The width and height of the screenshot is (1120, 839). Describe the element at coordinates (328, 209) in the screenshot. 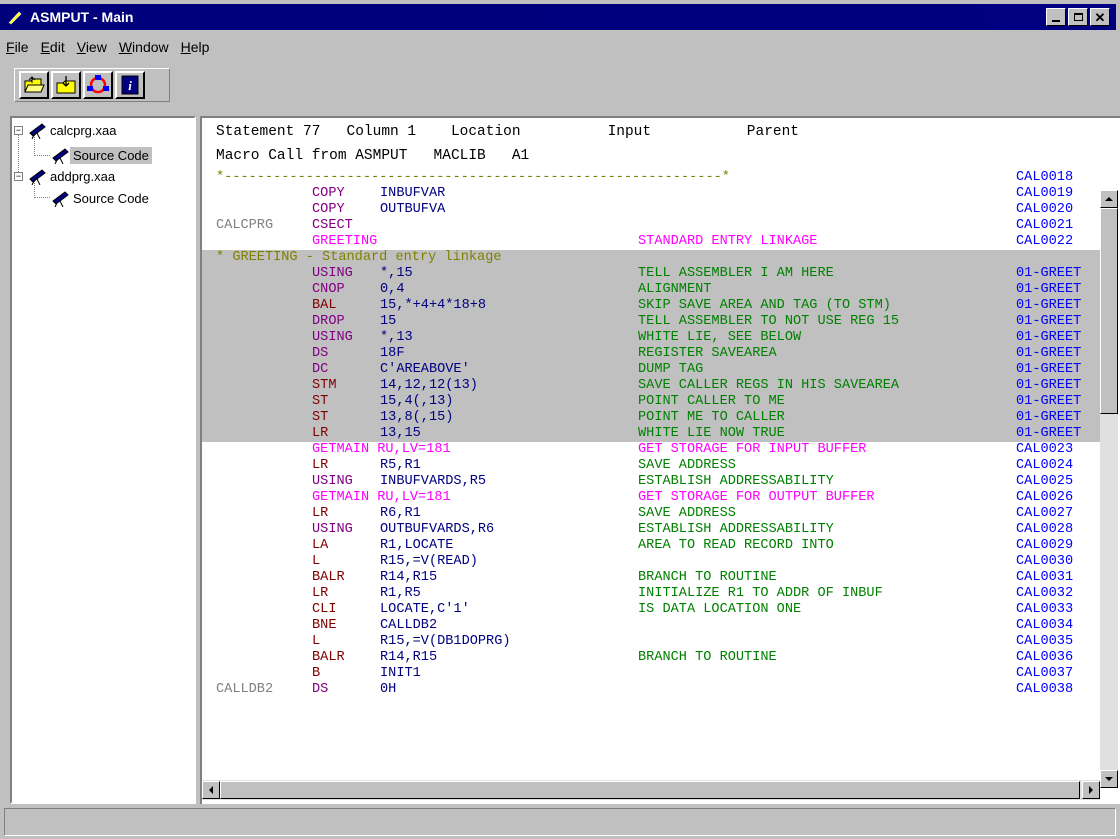

I see `opcode: COPY` at that location.